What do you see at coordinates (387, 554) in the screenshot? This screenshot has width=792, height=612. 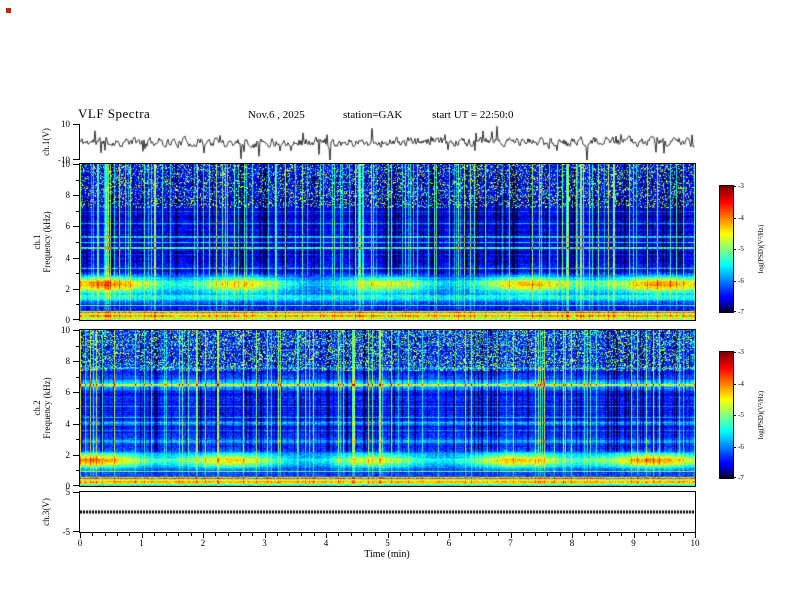 I see `time-axis-label: Time (min)` at bounding box center [387, 554].